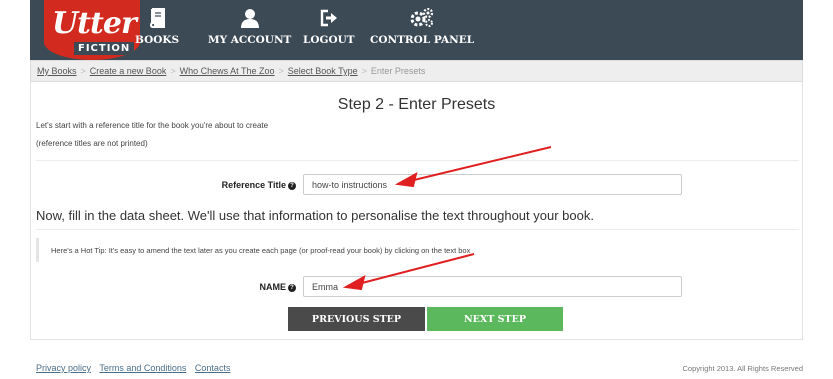 The height and width of the screenshot is (379, 833). What do you see at coordinates (356, 319) in the screenshot?
I see `previous-step-button: PREVIOUS STEP` at bounding box center [356, 319].